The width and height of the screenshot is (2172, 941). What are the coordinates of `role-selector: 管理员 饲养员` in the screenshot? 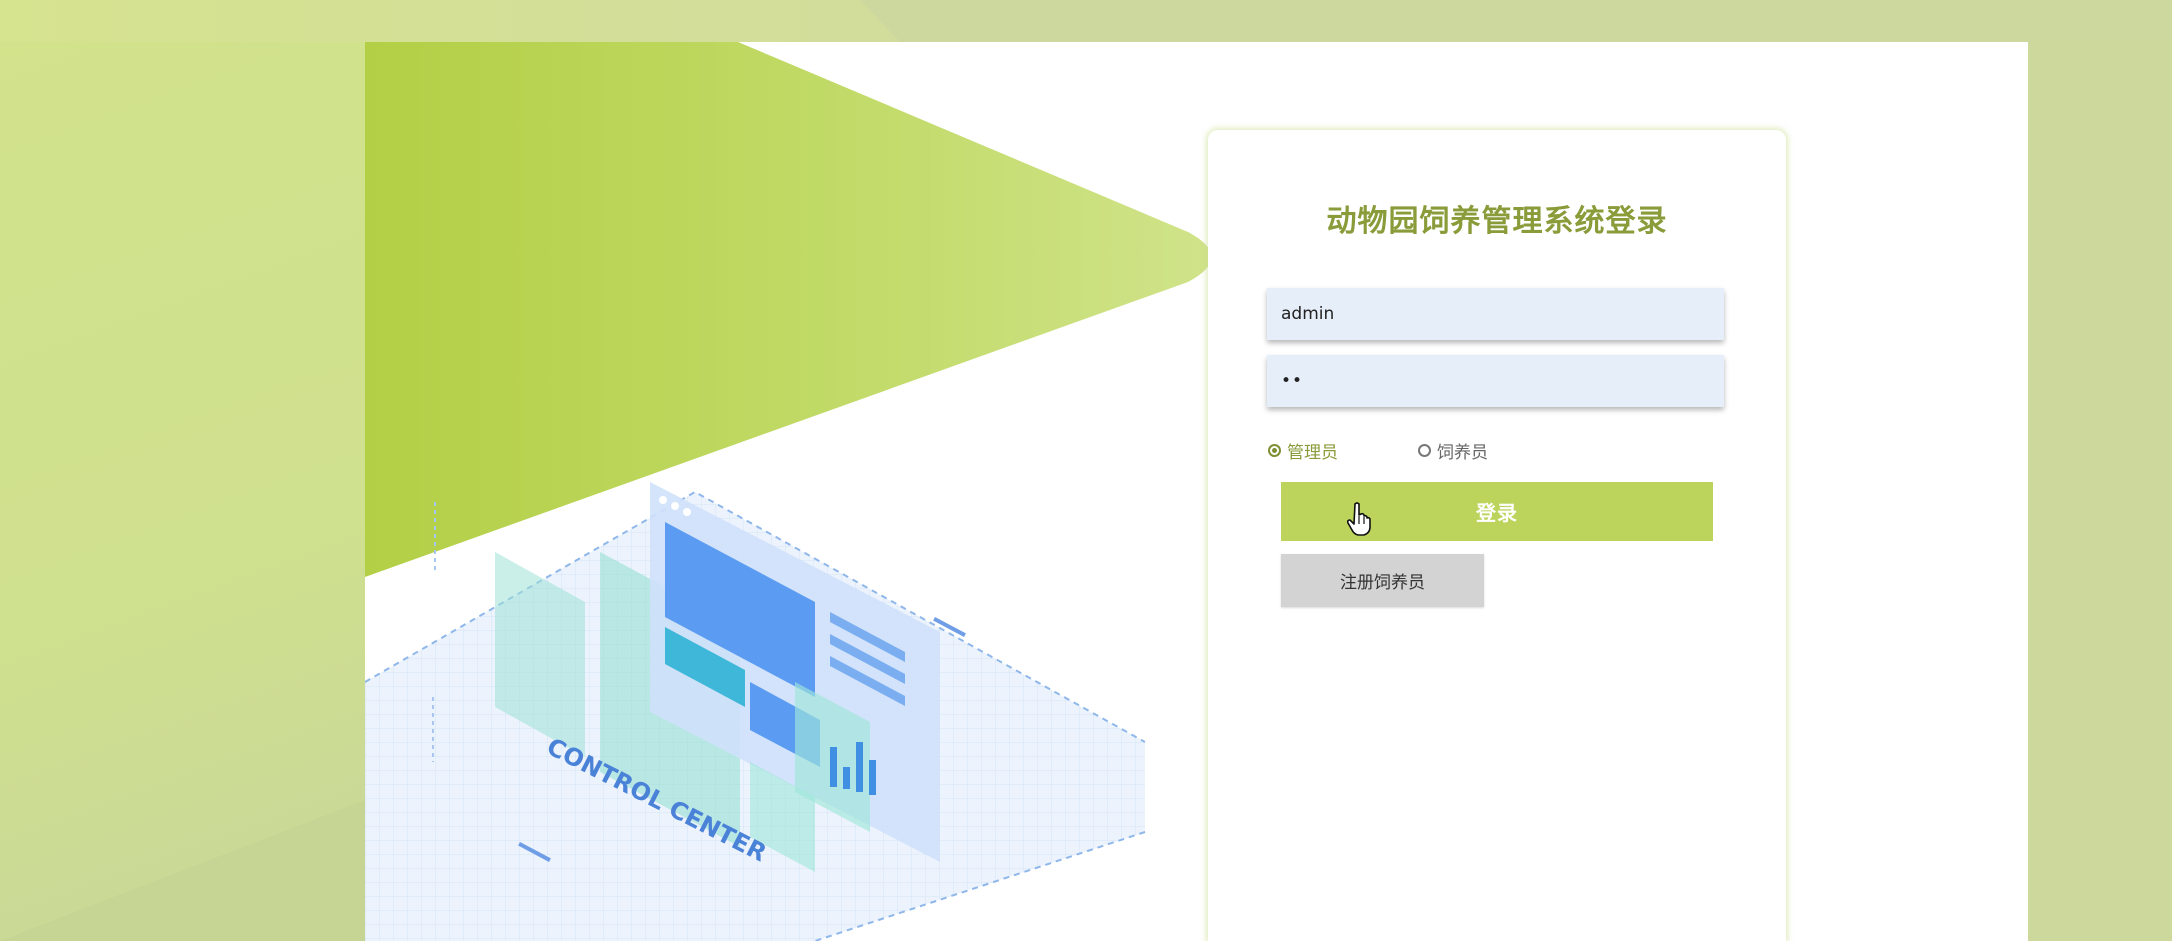 It's located at (1498, 450).